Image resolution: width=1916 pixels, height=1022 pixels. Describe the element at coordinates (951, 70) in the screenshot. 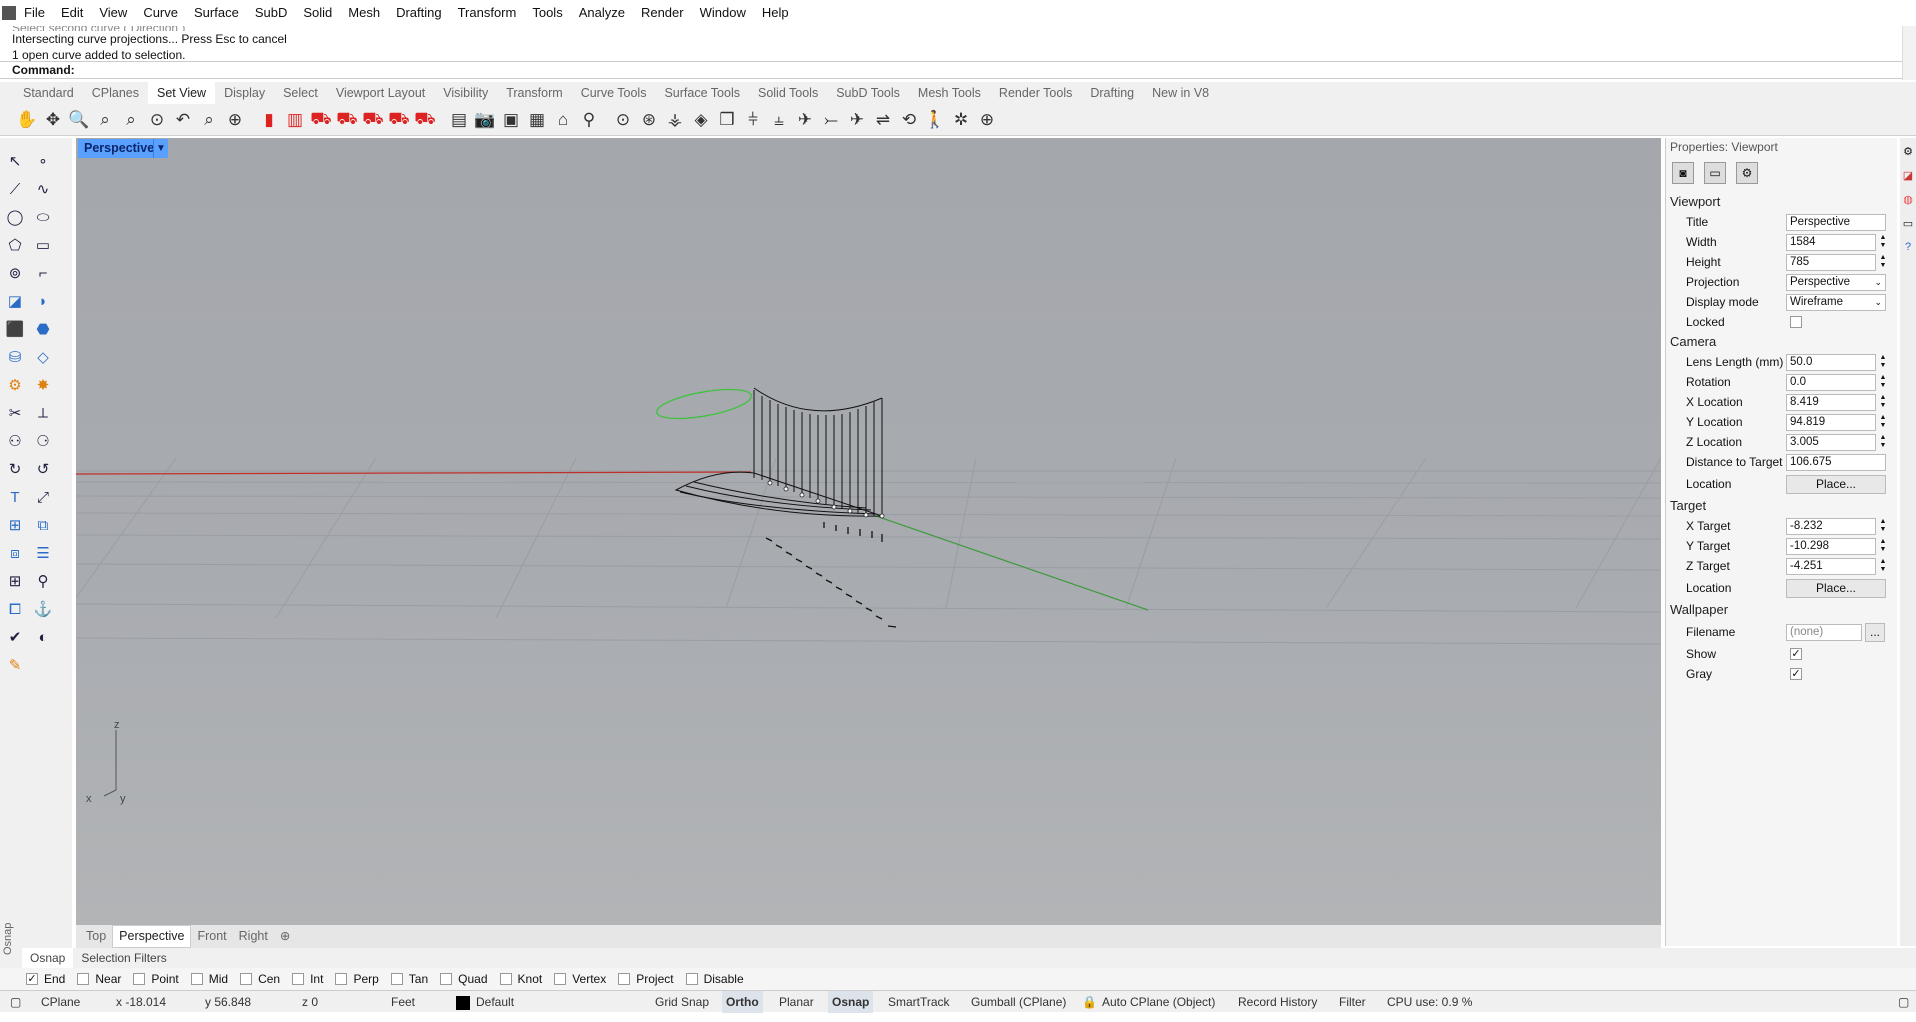

I see `command-line: Command:` at that location.